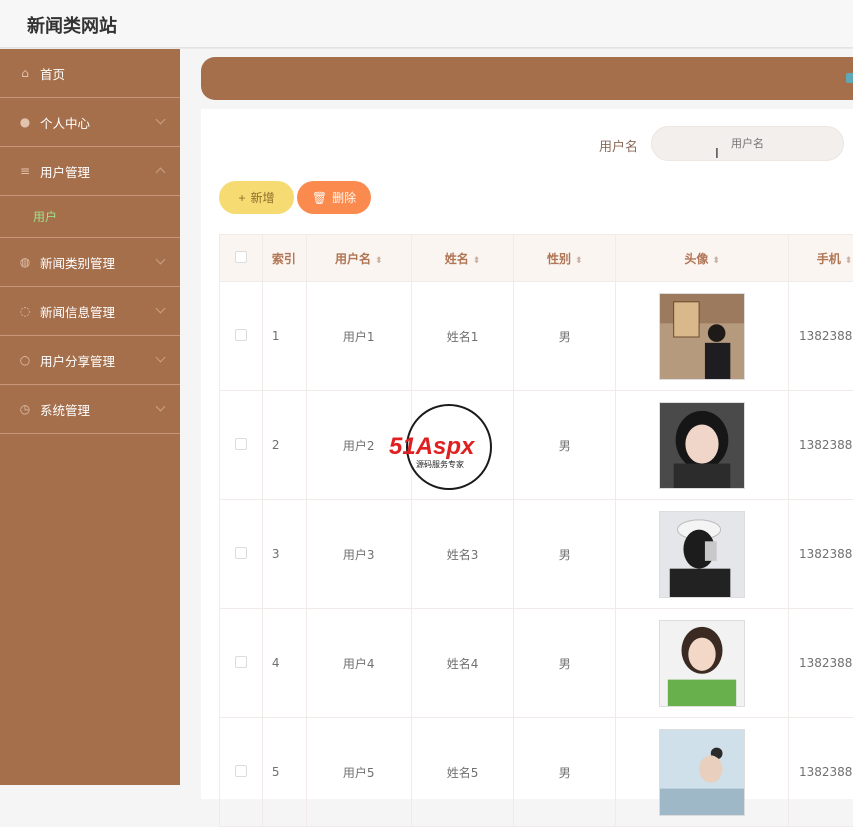  What do you see at coordinates (618, 145) in the screenshot?
I see `search-label: 用户名` at bounding box center [618, 145].